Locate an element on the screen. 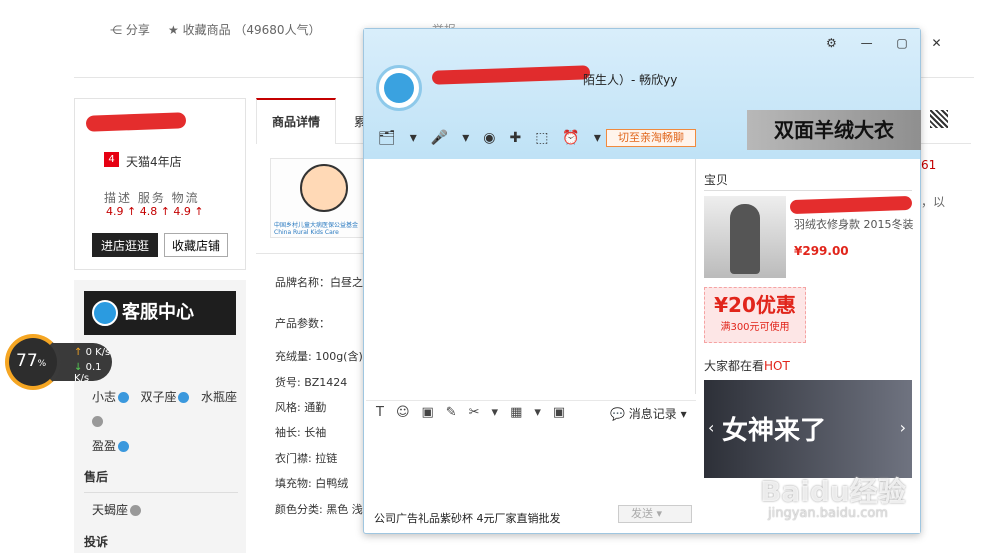 This screenshot has height=553, width=1000. switch-to-qintao-button: 切至亲淘畅聊 is located at coordinates (651, 138).